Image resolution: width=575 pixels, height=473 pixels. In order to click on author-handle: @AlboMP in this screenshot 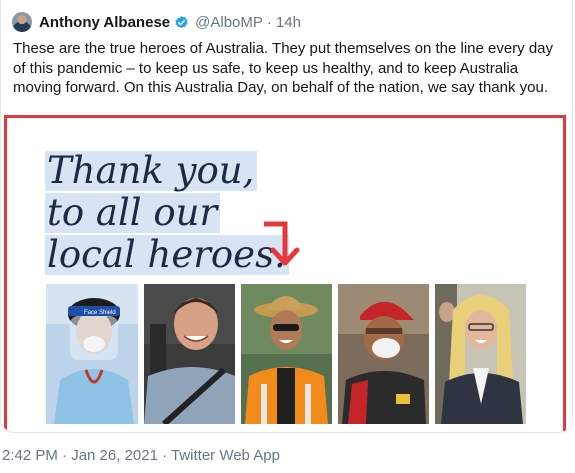, I will do `click(229, 22)`.